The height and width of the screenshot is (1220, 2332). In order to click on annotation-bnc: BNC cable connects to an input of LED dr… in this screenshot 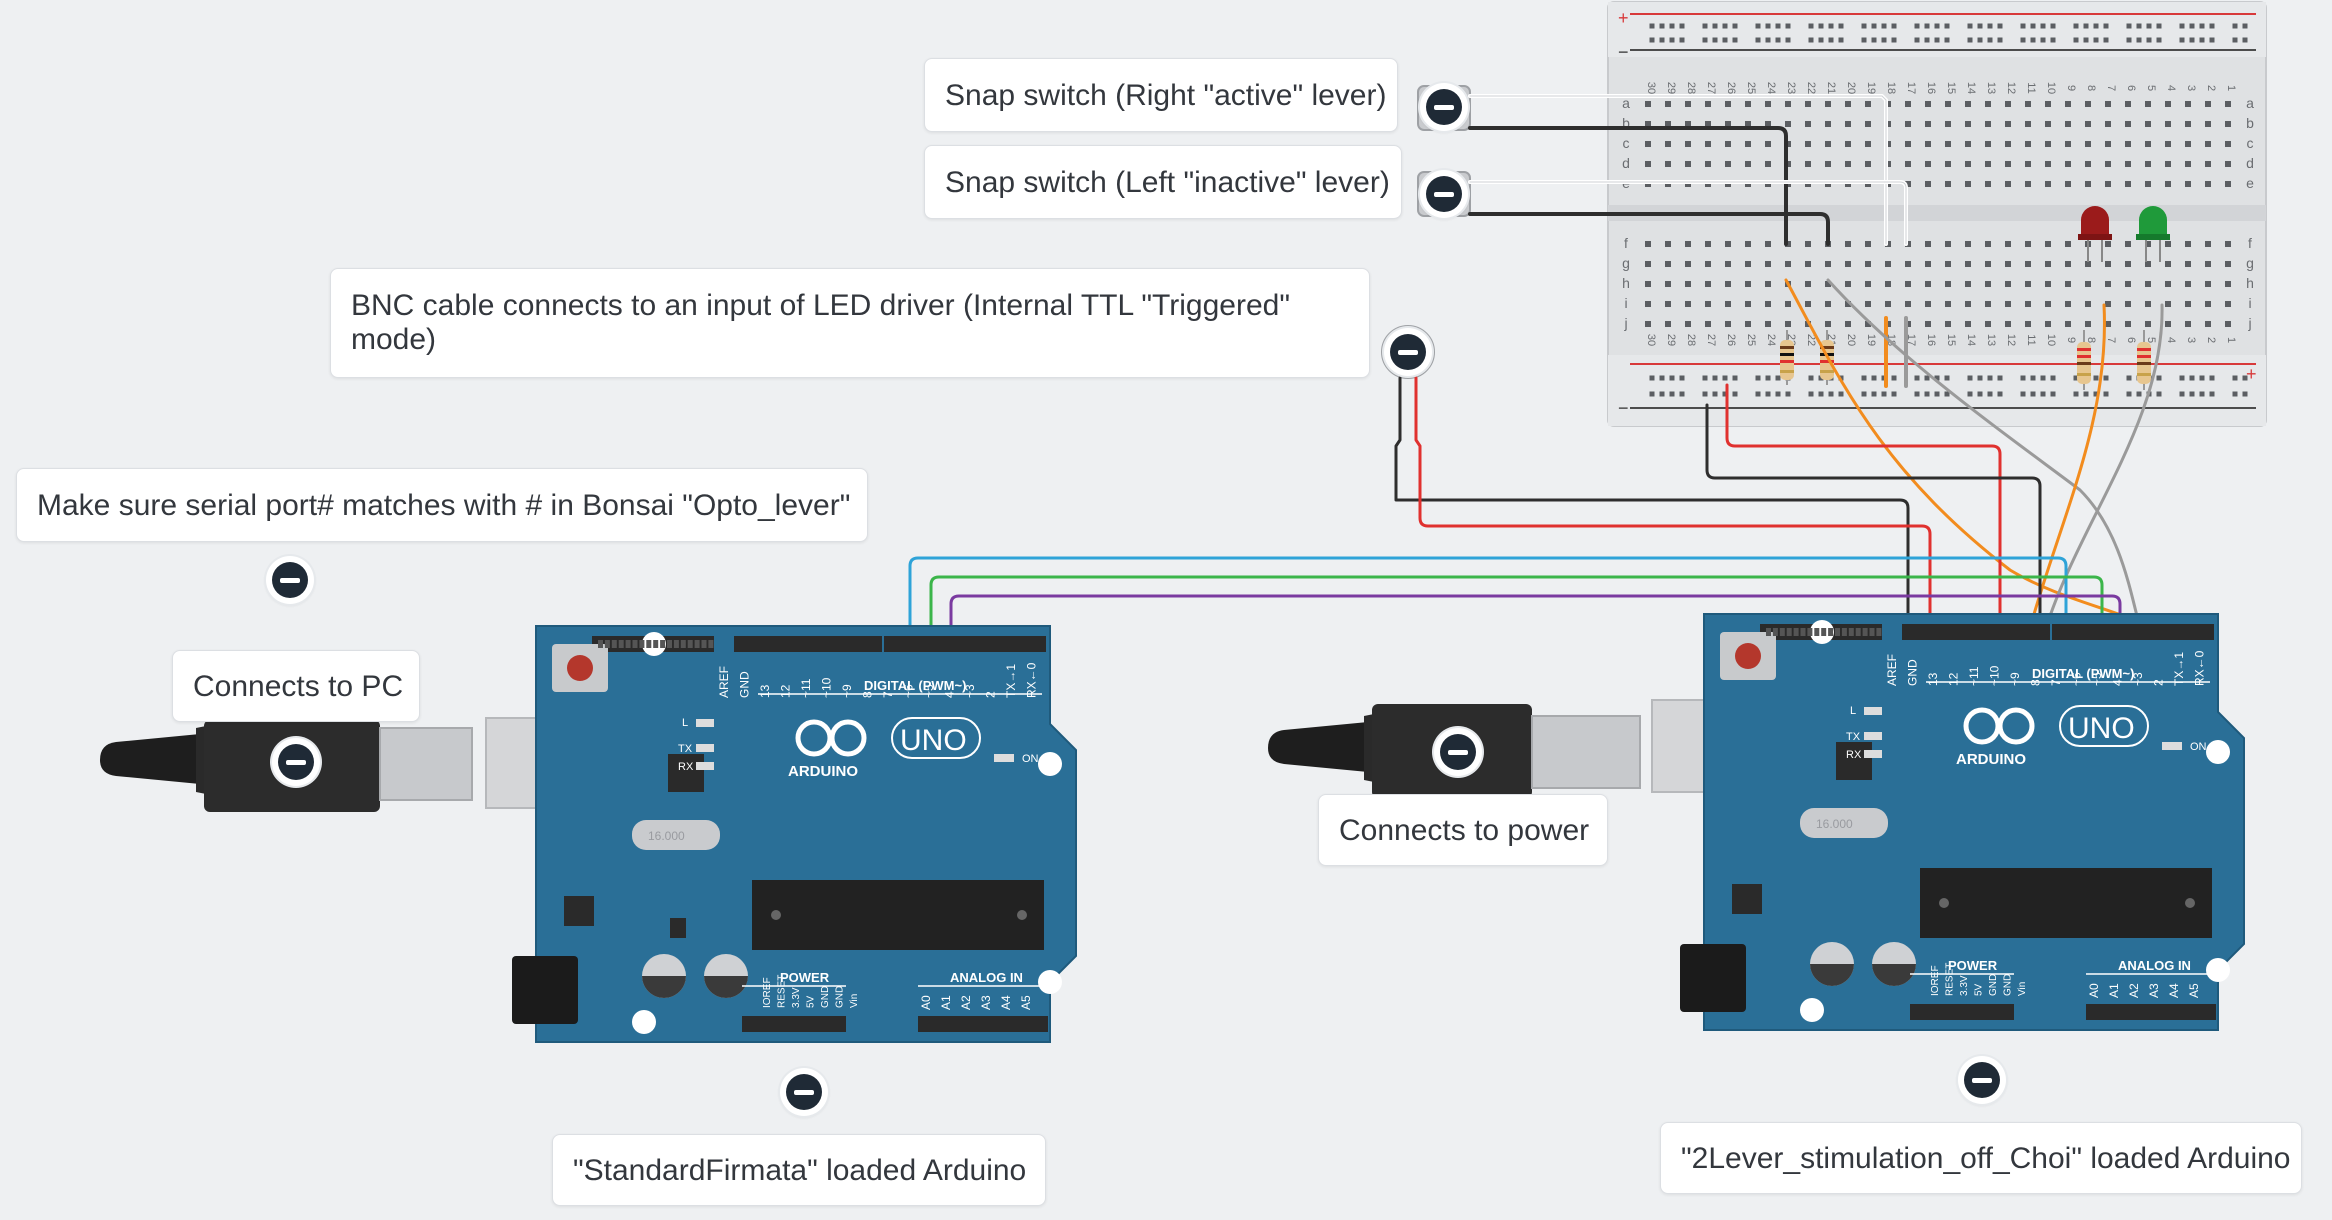, I will do `click(850, 323)`.